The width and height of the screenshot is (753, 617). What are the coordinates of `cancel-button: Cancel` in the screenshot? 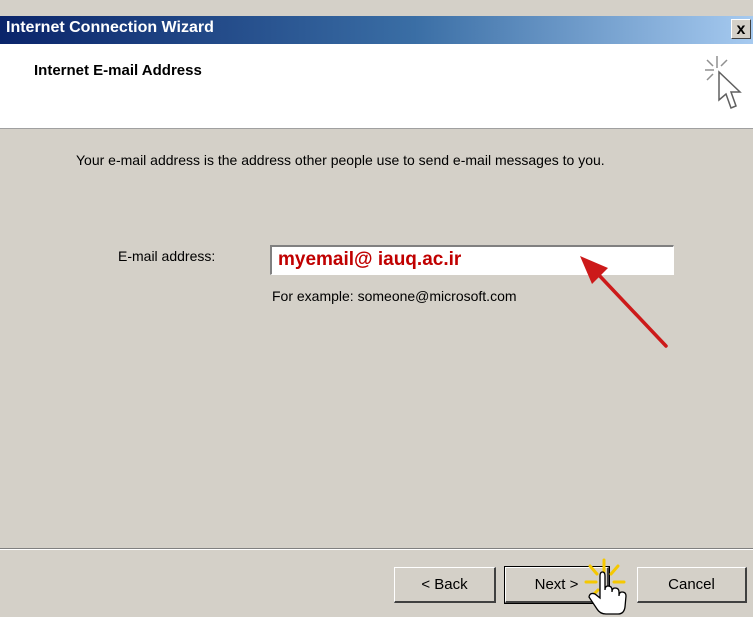 It's located at (692, 585).